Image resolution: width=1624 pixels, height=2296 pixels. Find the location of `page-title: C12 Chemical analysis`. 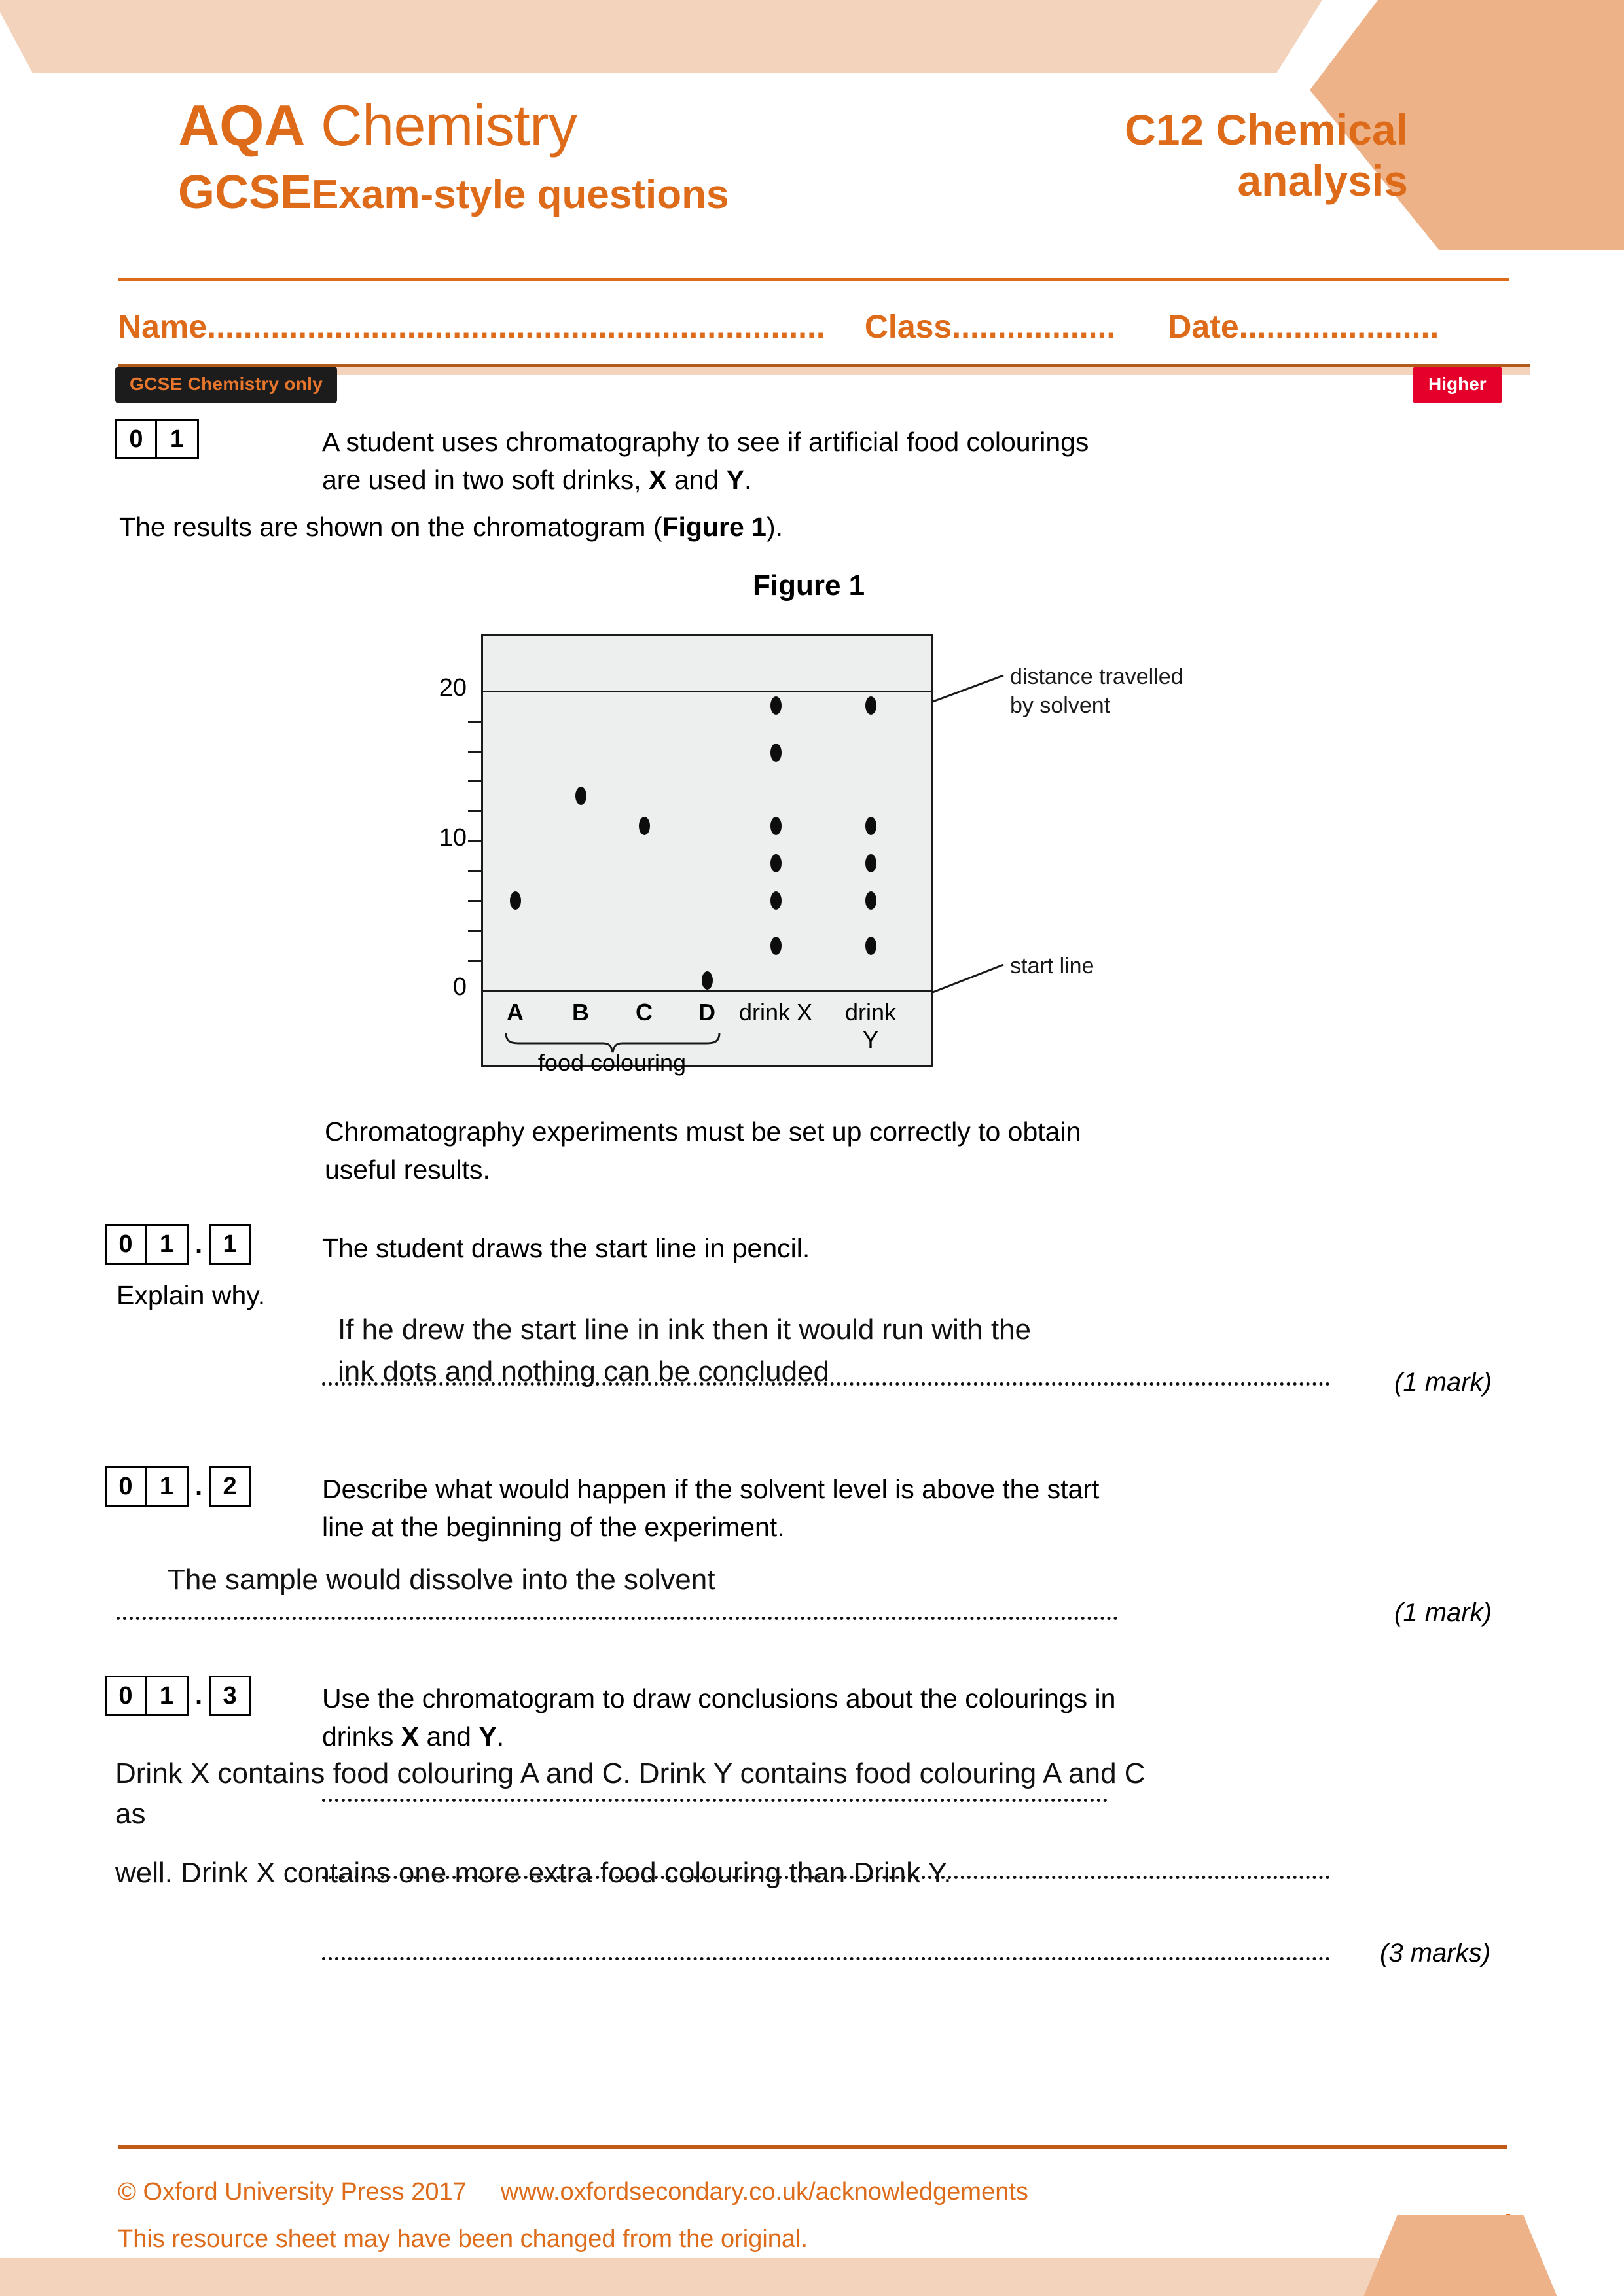

page-title: C12 Chemical analysis is located at coordinates (1159, 156).